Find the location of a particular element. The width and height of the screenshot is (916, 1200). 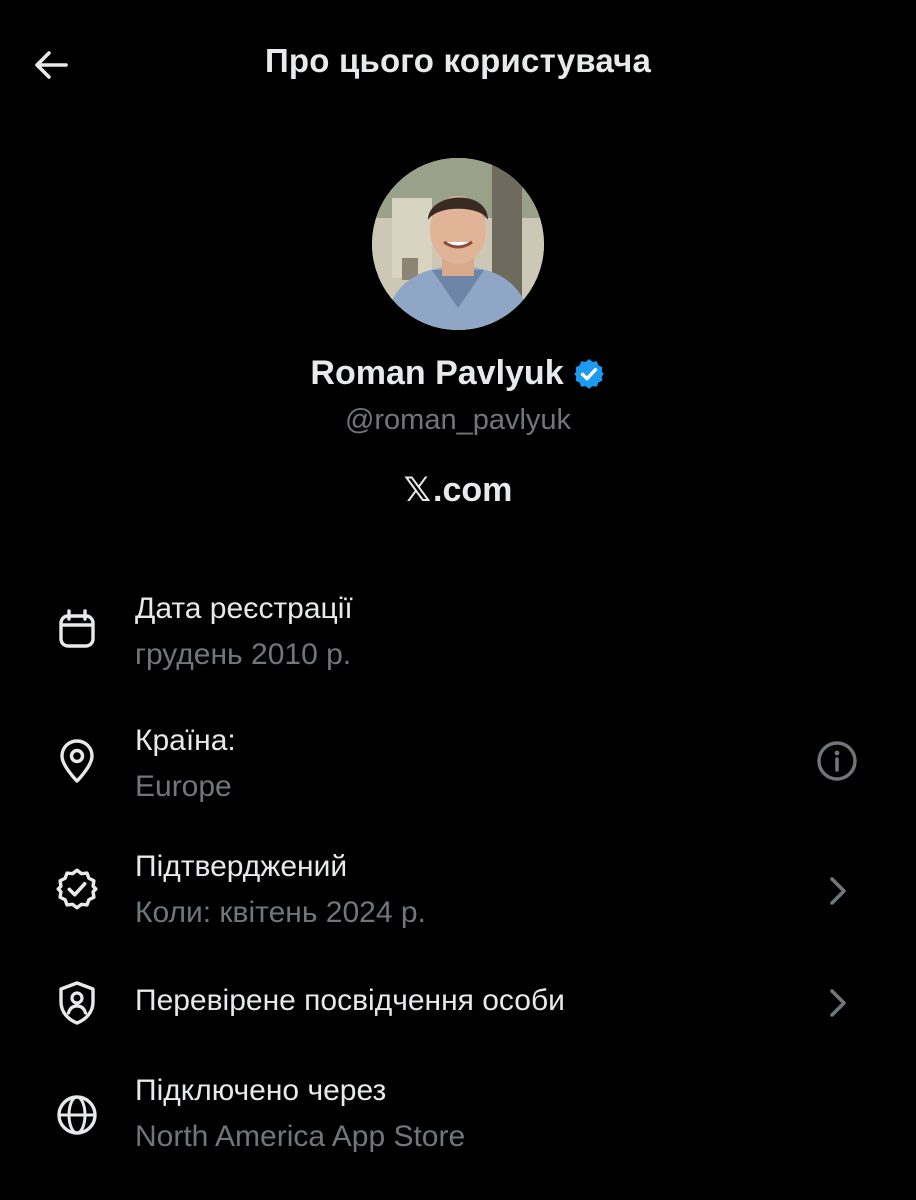

profile-name: Roman Pavlyuk is located at coordinates (437, 373).